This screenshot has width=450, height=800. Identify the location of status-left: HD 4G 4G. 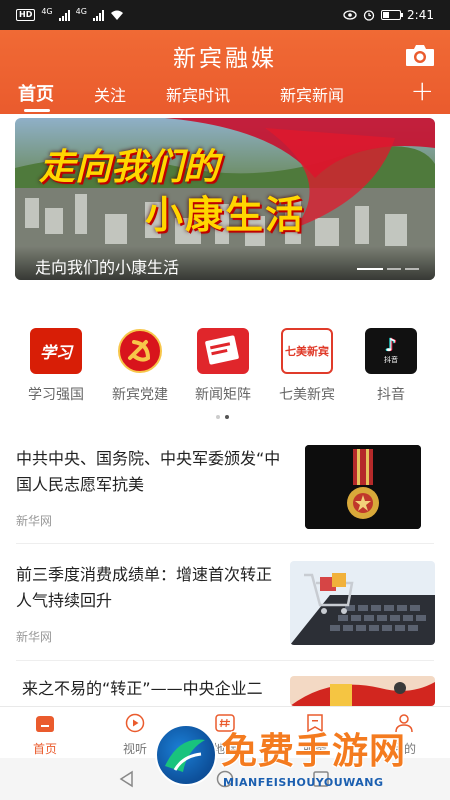
(70, 13).